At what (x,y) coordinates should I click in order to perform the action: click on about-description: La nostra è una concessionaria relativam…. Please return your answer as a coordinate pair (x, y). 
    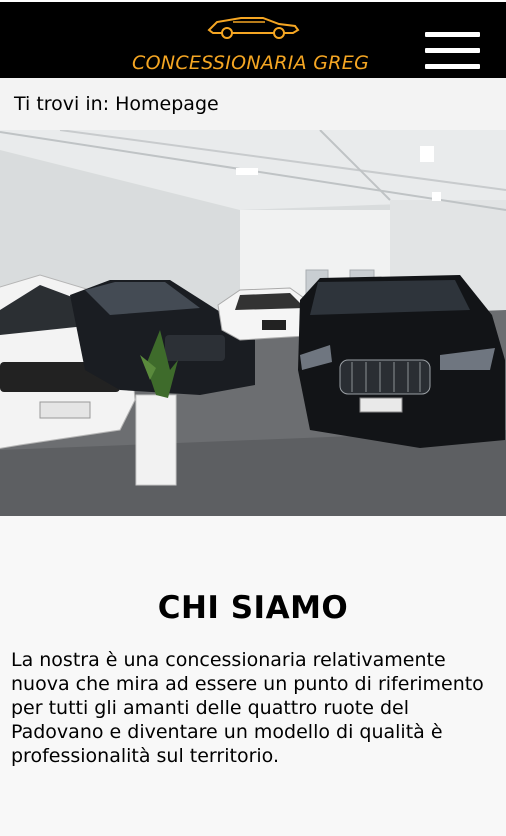
    Looking at the image, I should click on (247, 708).